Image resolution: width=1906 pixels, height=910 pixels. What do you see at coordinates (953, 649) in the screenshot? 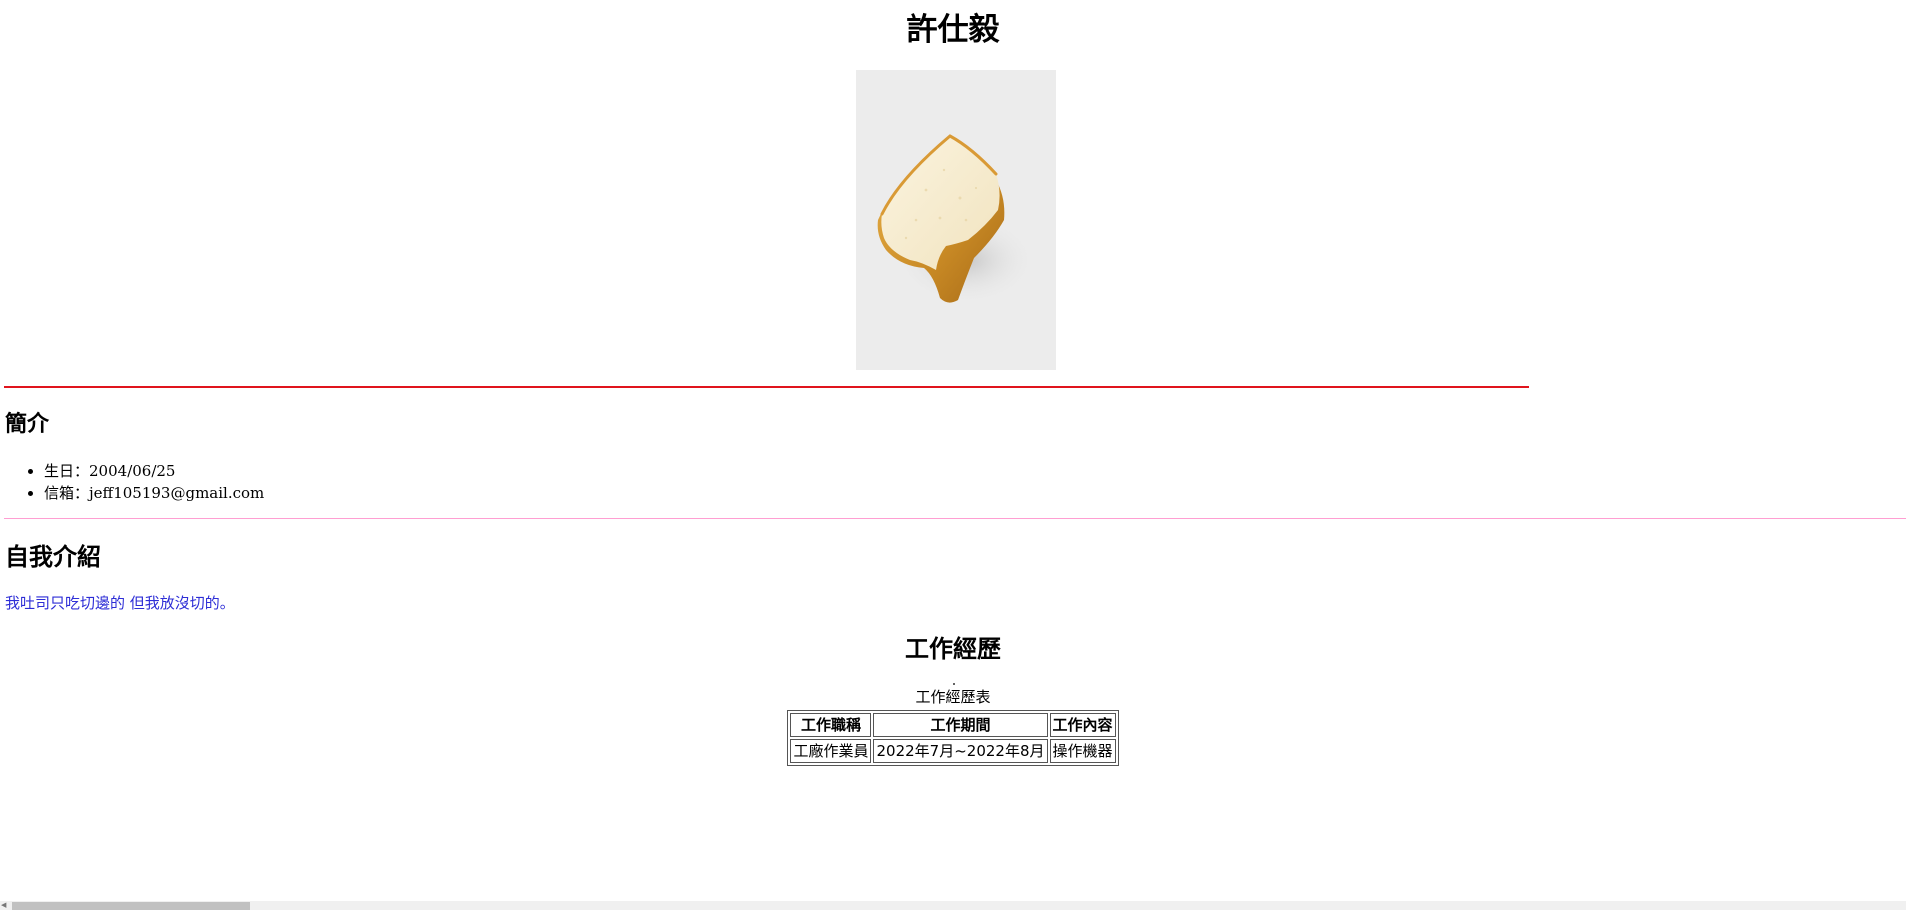
I see `work-heading: 工作經歷` at bounding box center [953, 649].